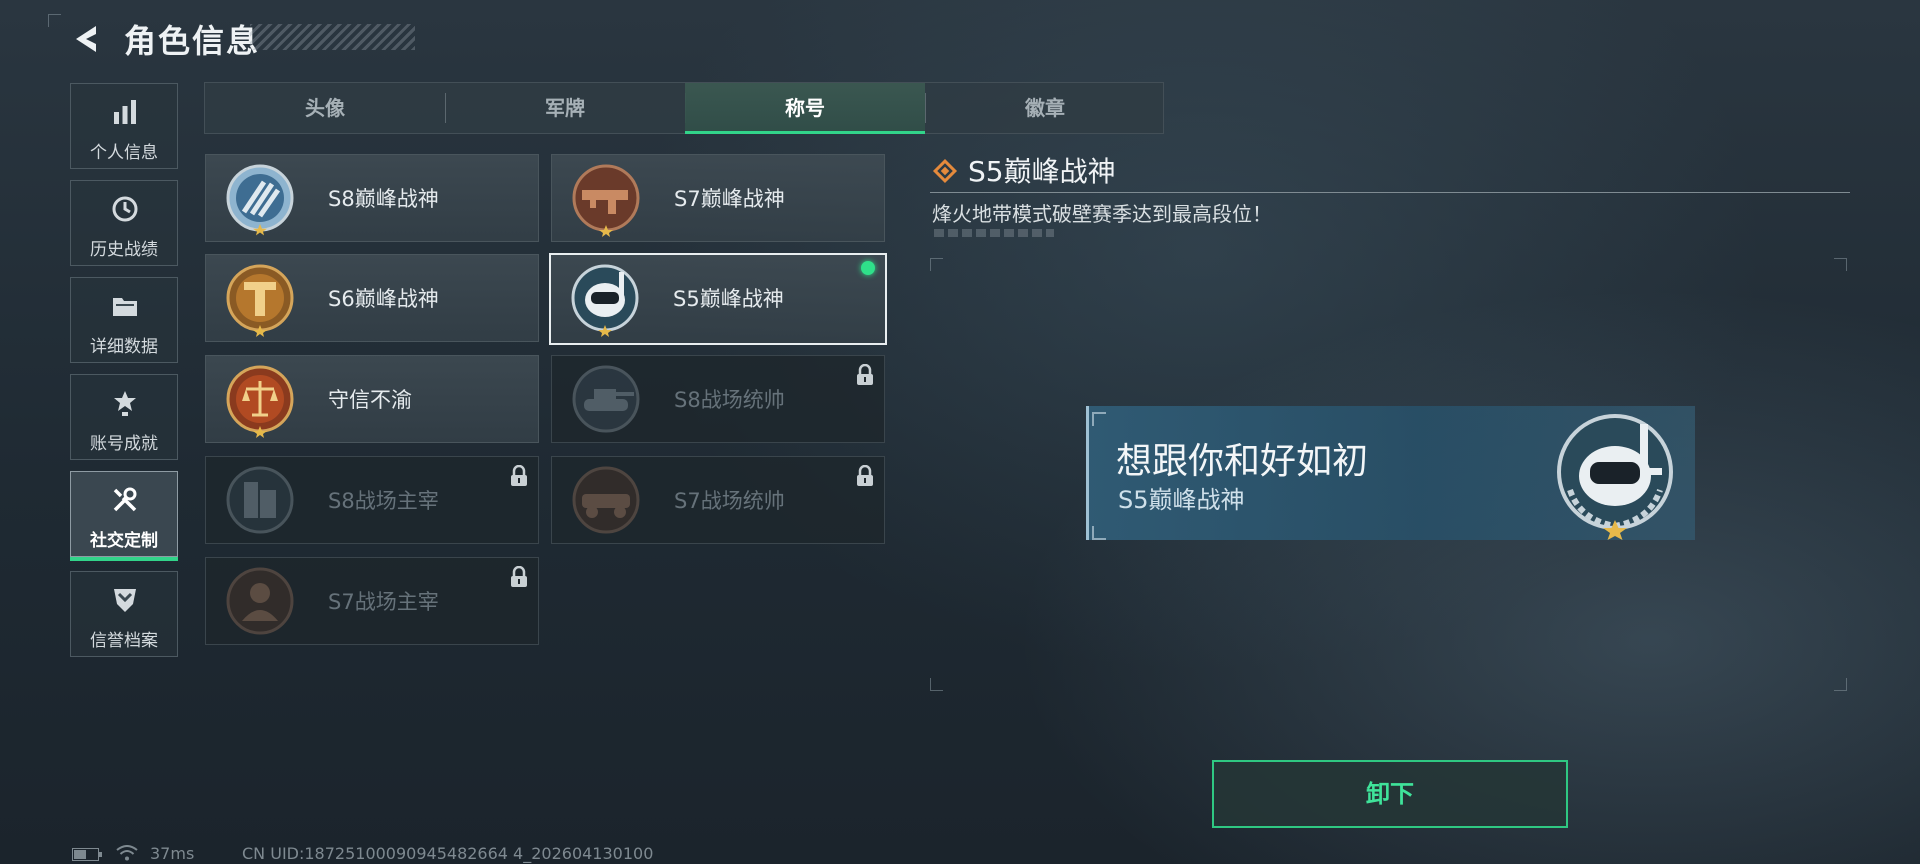 This screenshot has width=1920, height=864. I want to click on equipped-indicator, so click(868, 268).